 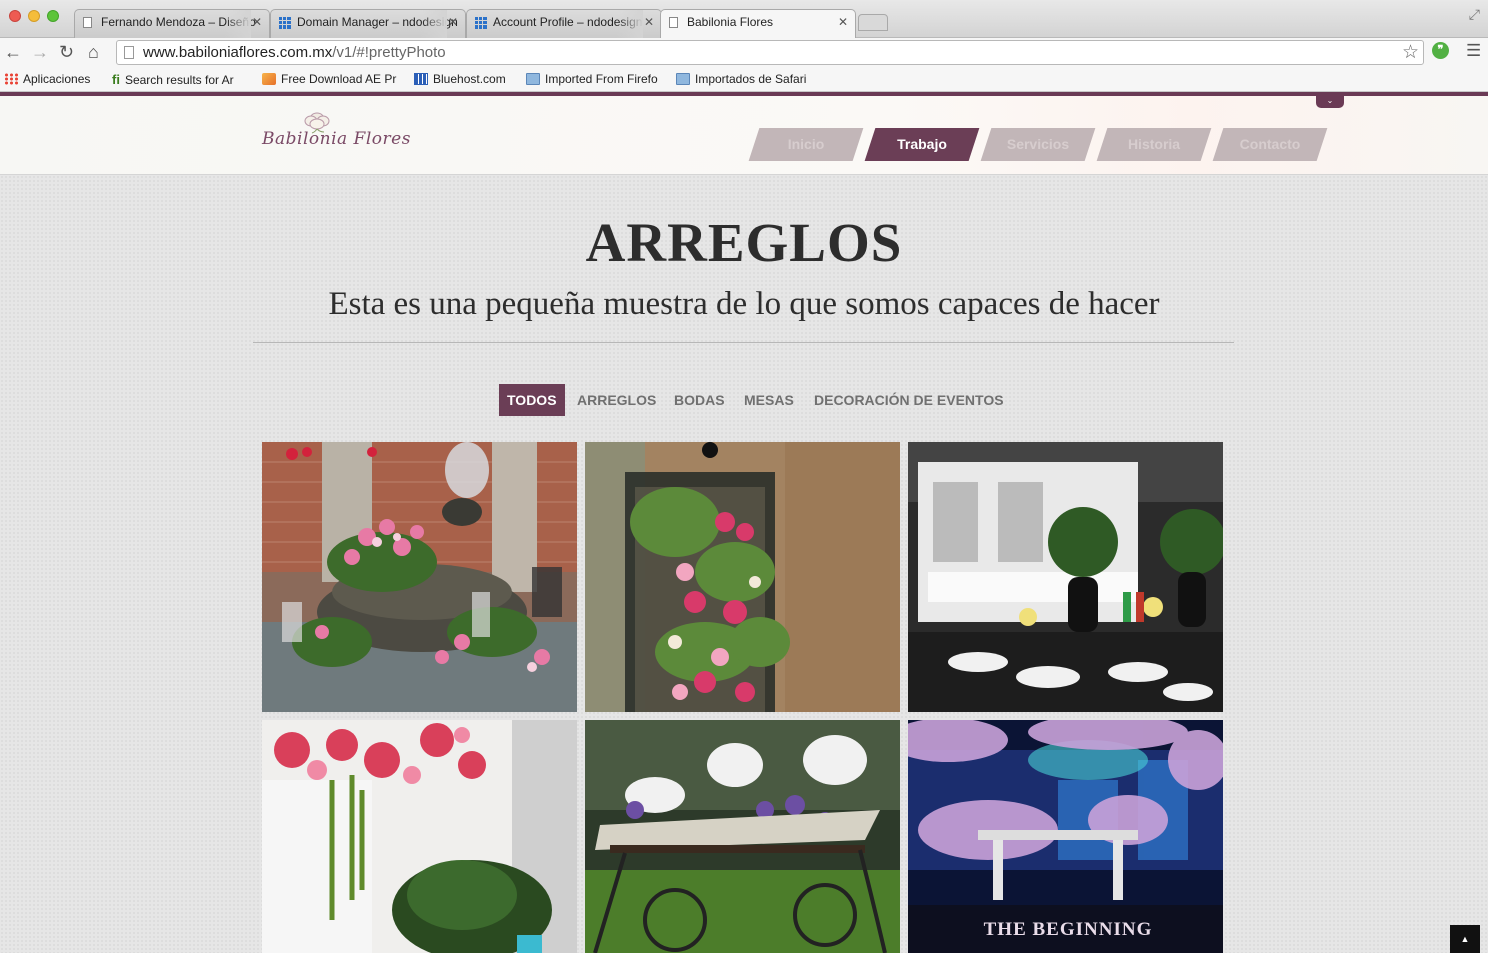 What do you see at coordinates (53, 16) in the screenshot?
I see `zoom-window-icon` at bounding box center [53, 16].